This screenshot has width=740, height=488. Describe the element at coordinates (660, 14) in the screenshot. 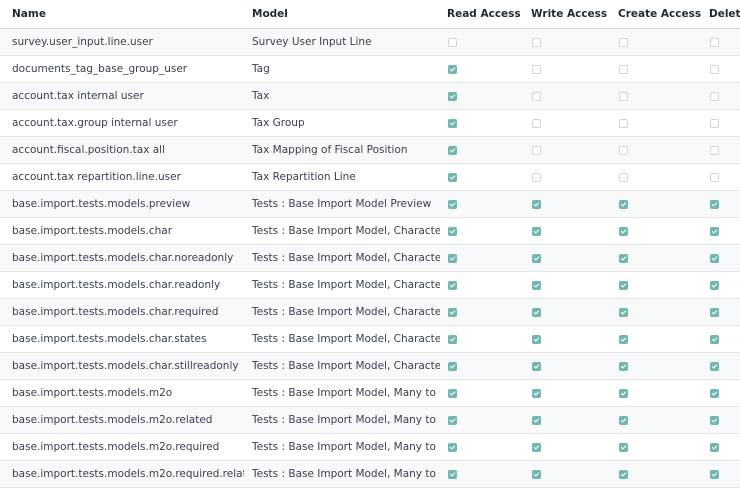

I see `column-header-create-access: Create Access` at that location.